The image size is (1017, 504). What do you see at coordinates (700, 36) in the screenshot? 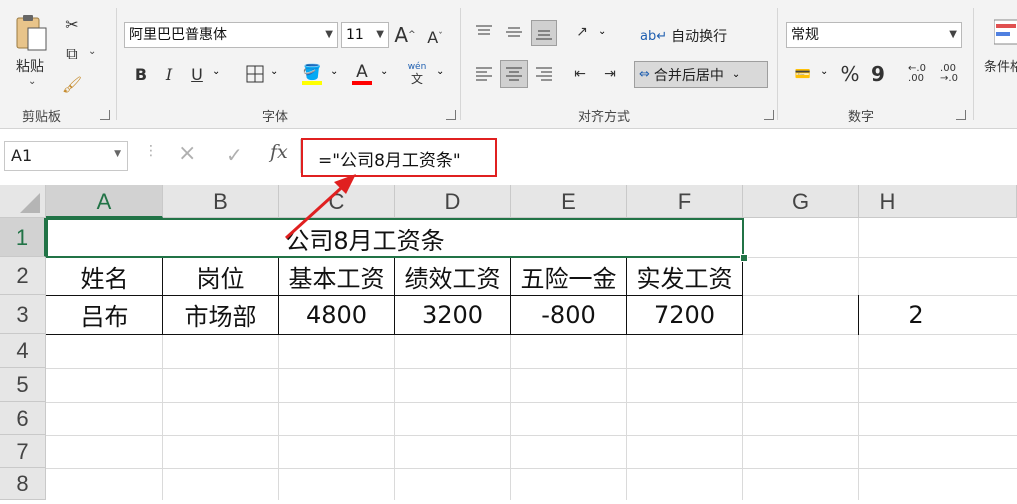
I see `wrap-text-button: ab↵ 自动换行` at bounding box center [700, 36].